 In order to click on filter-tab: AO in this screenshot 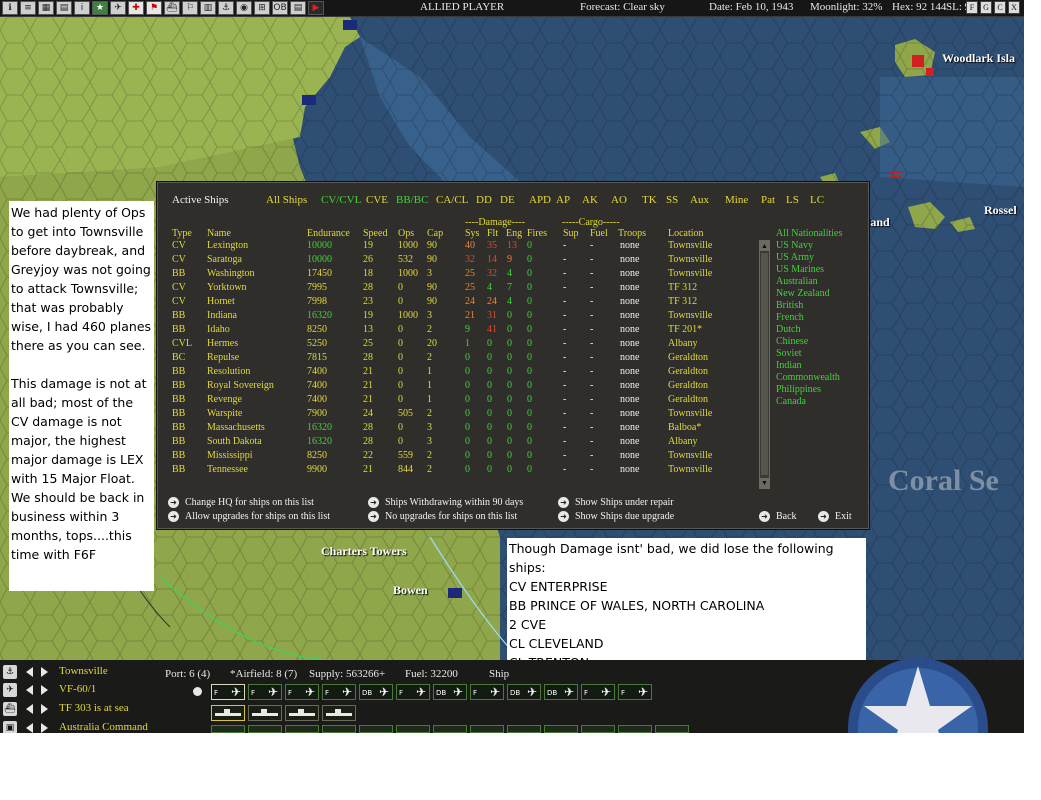, I will do `click(619, 200)`.